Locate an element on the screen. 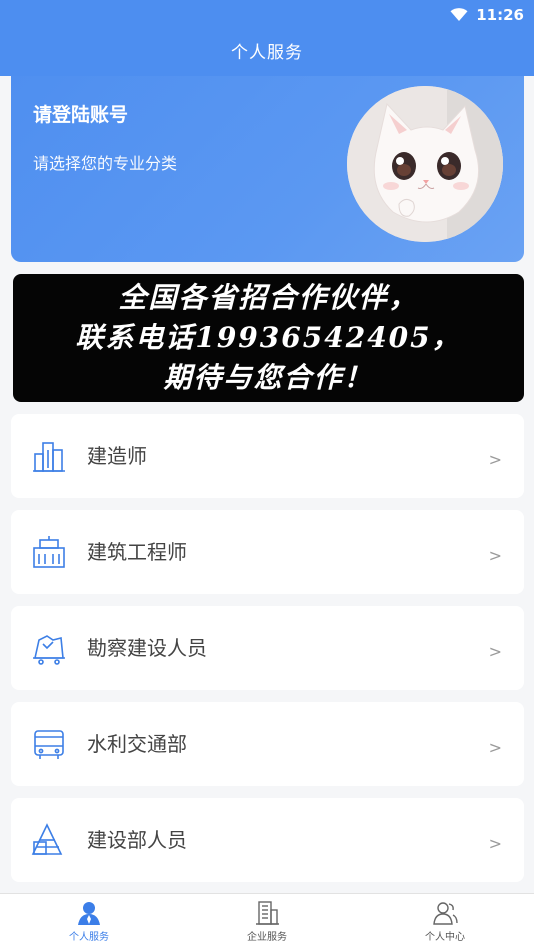 Image resolution: width=534 pixels, height=949 pixels. status-bar: 11:26 is located at coordinates (487, 15).